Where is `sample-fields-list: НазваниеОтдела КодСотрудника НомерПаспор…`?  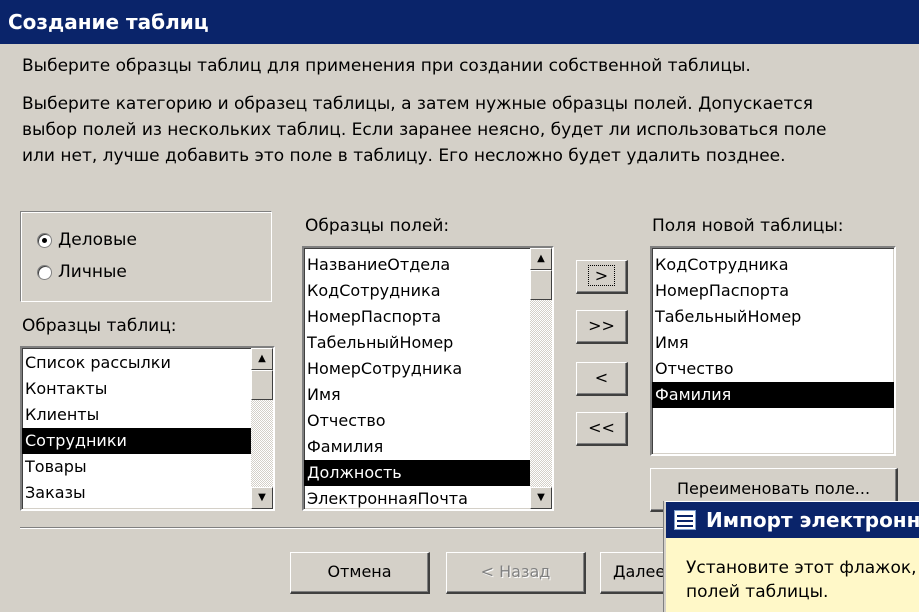 sample-fields-list: НазваниеОтдела КодСотрудника НомерПаспор… is located at coordinates (428, 378).